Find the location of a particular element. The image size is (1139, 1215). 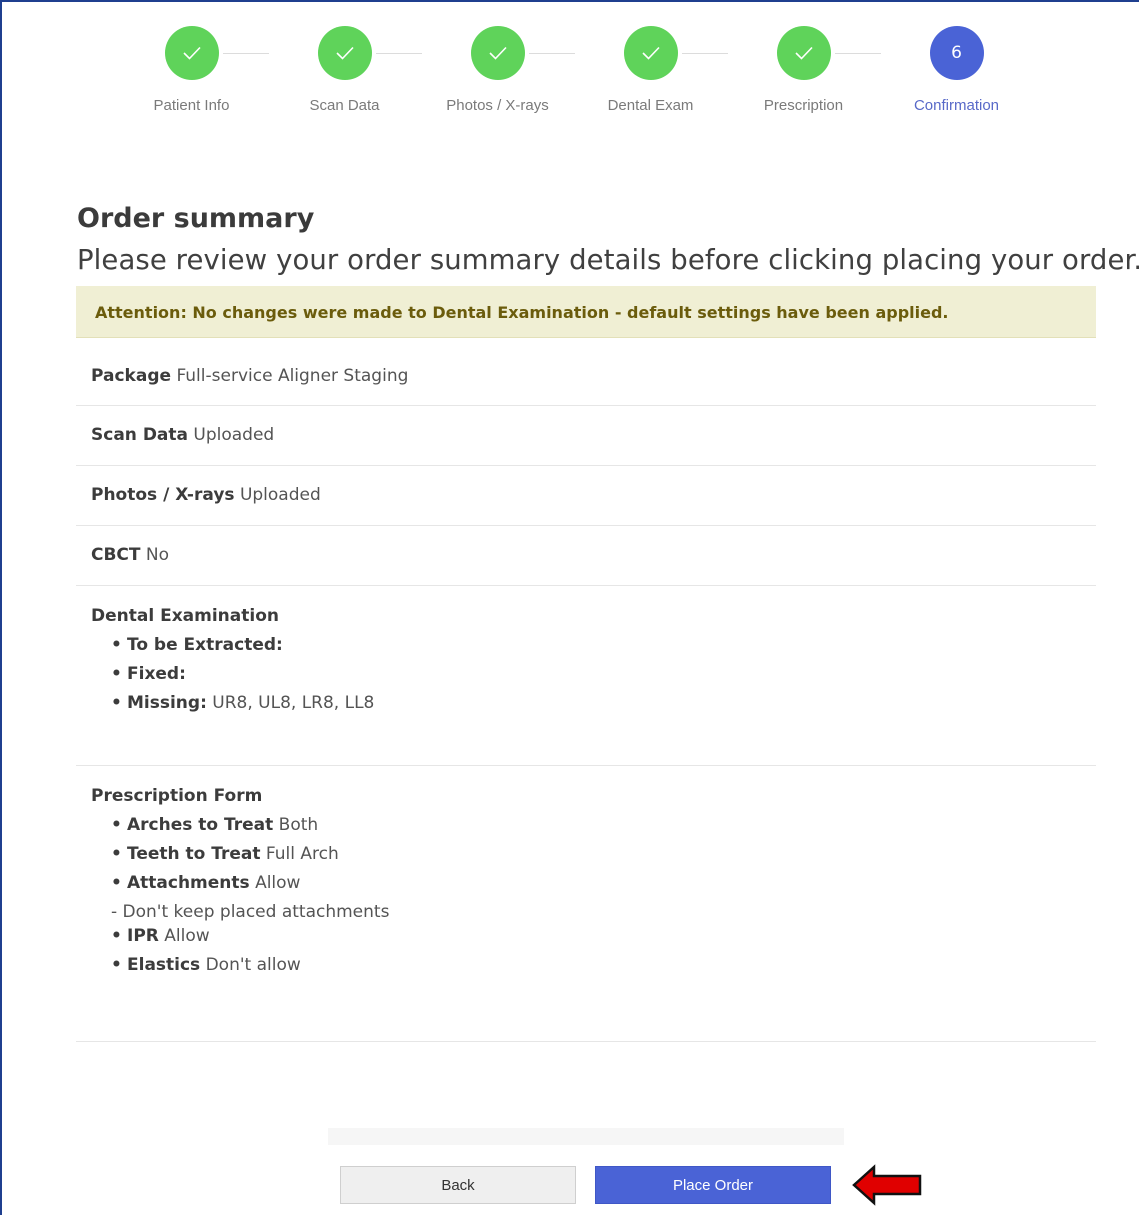

section-title: Dental Examination is located at coordinates (185, 616).